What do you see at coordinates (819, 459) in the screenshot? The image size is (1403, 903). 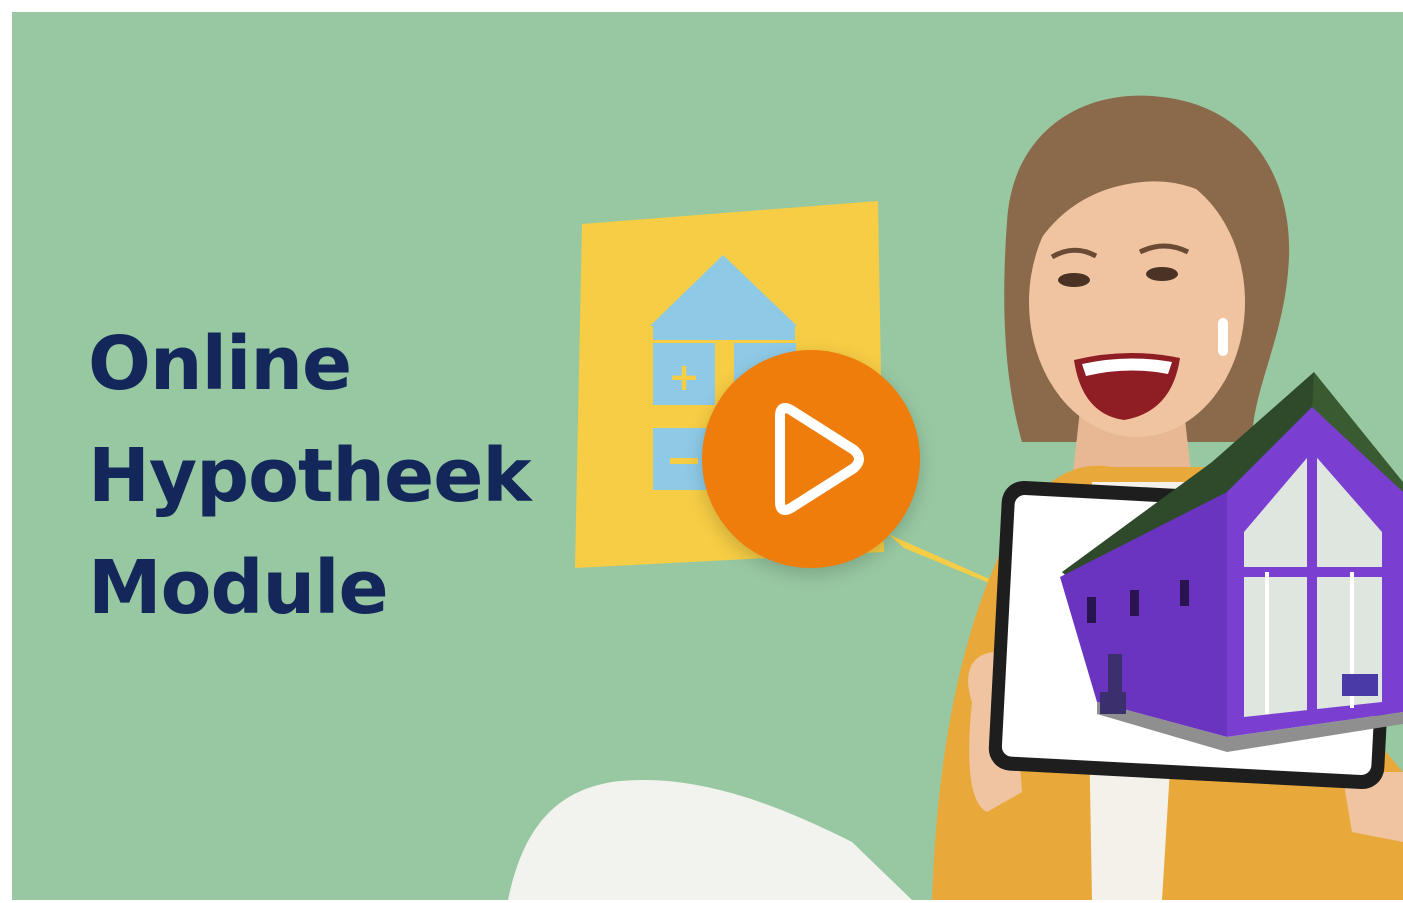 I see `play-icon` at bounding box center [819, 459].